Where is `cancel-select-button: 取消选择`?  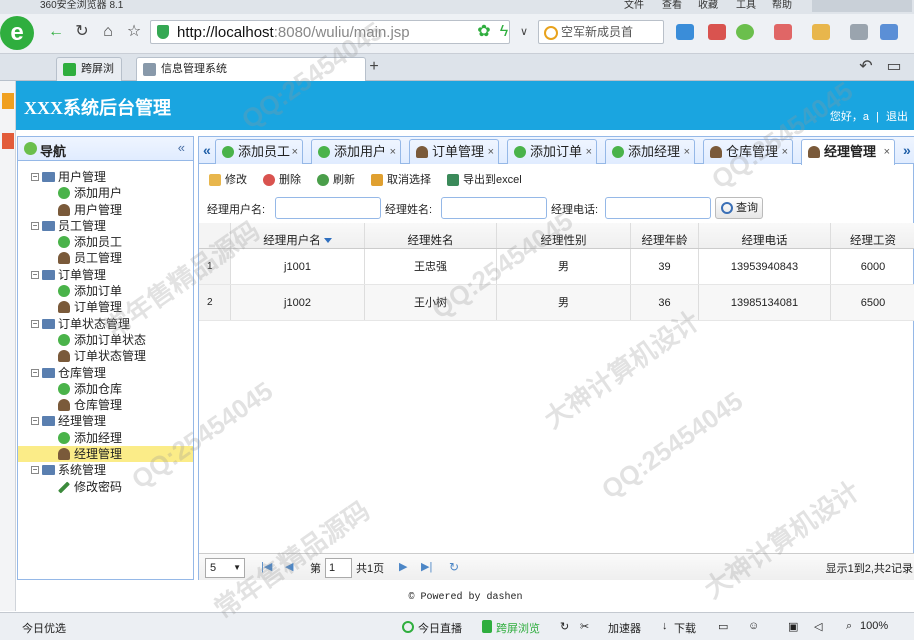 cancel-select-button: 取消选择 is located at coordinates (400, 180).